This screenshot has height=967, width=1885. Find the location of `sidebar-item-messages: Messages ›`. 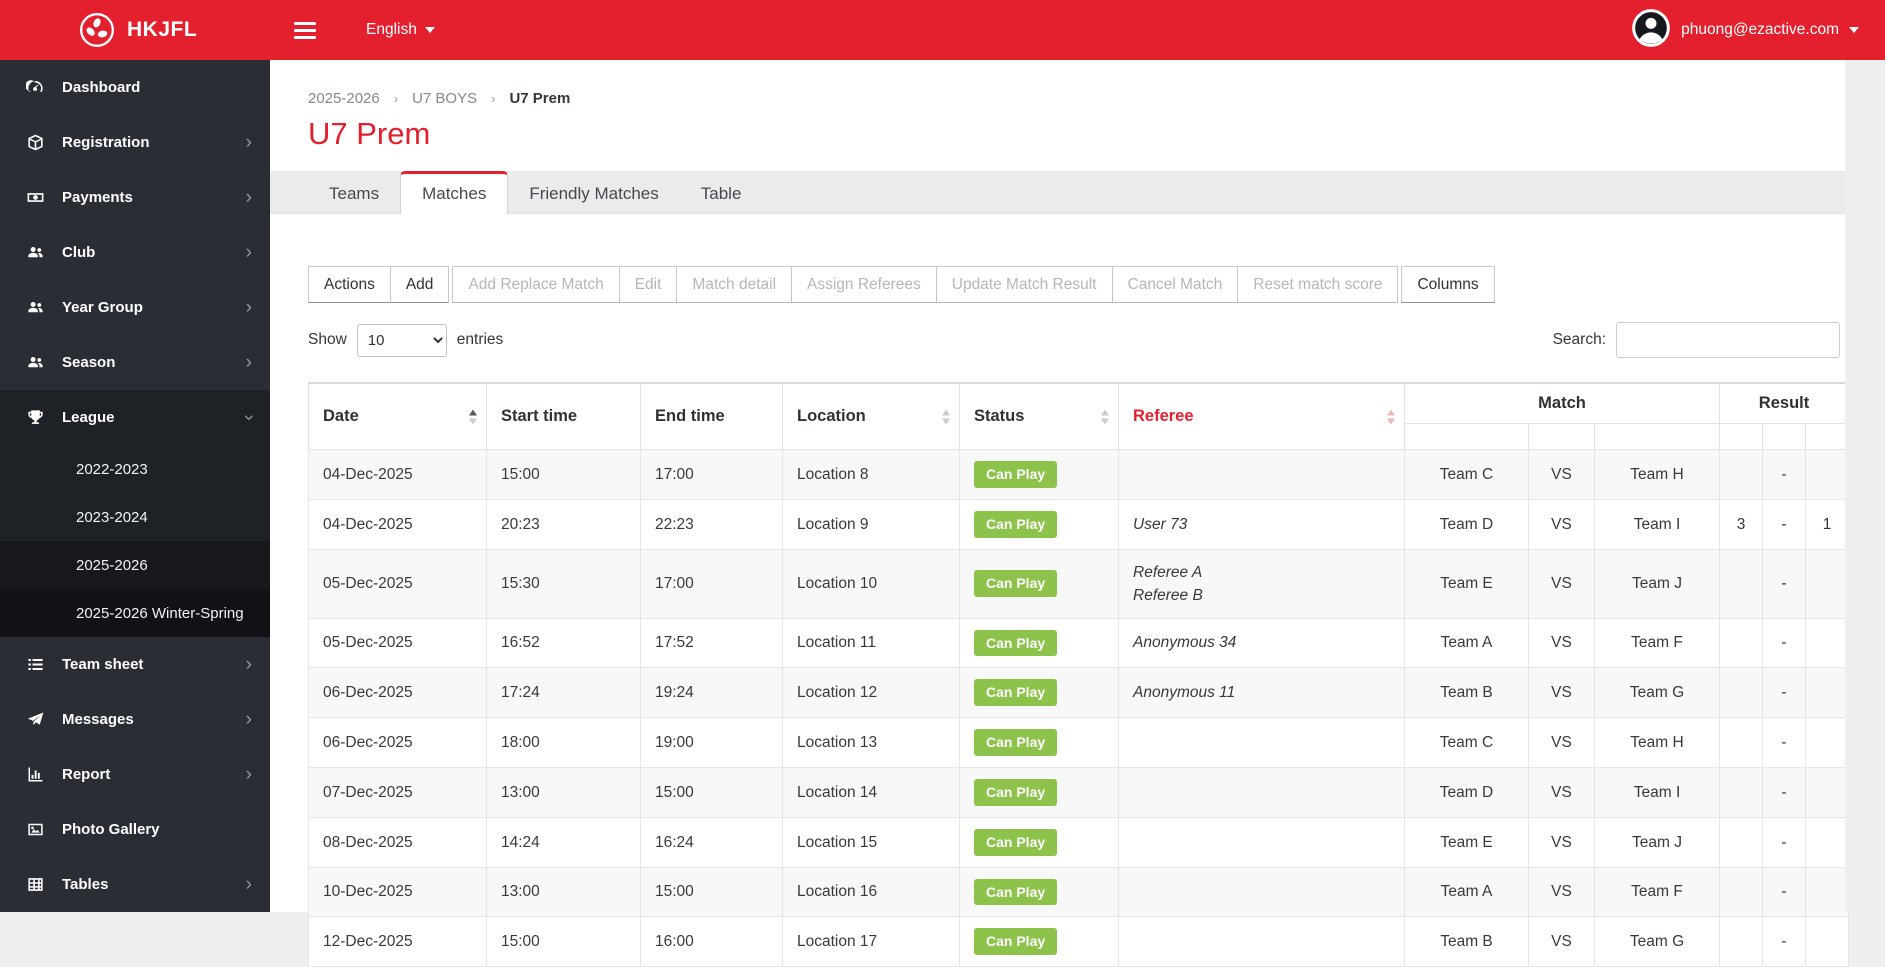

sidebar-item-messages: Messages › is located at coordinates (135, 719).